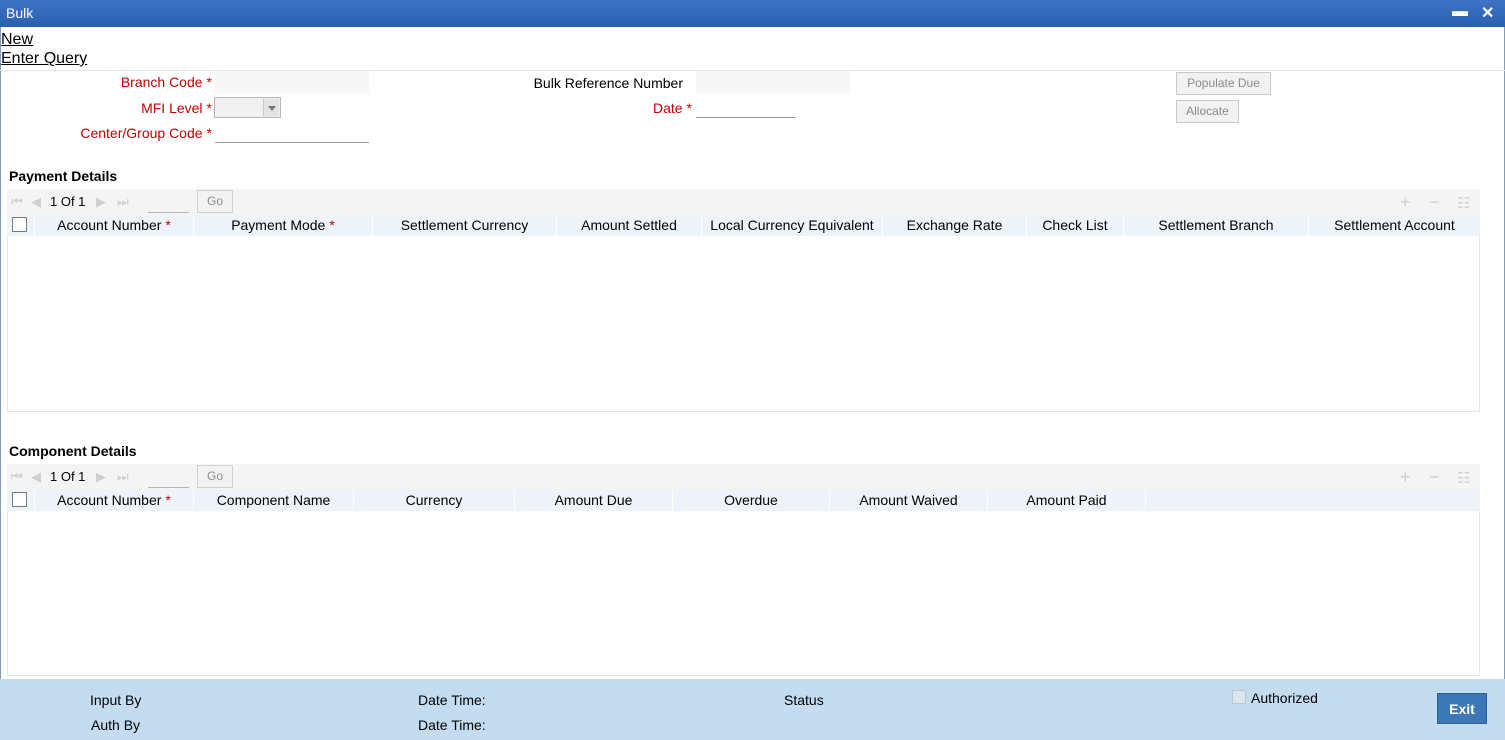 The height and width of the screenshot is (740, 1505). Describe the element at coordinates (63, 176) in the screenshot. I see `payment-details-title: Payment Details` at that location.